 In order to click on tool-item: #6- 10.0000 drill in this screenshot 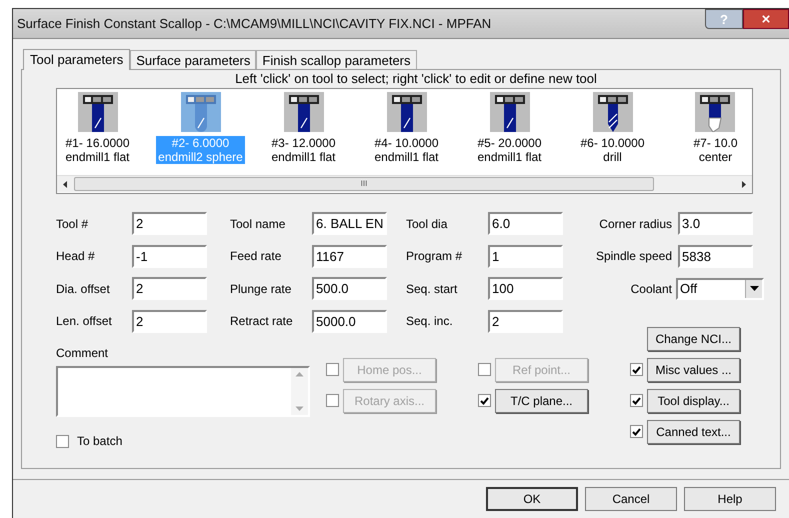, I will do `click(612, 128)`.